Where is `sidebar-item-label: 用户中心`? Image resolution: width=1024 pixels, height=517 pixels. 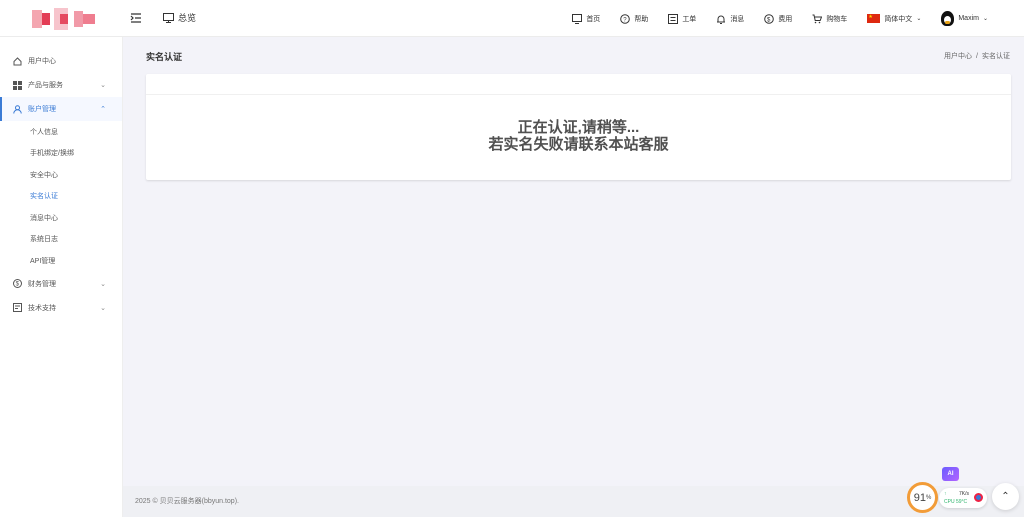
sidebar-item-label: 用户中心 is located at coordinates (42, 61).